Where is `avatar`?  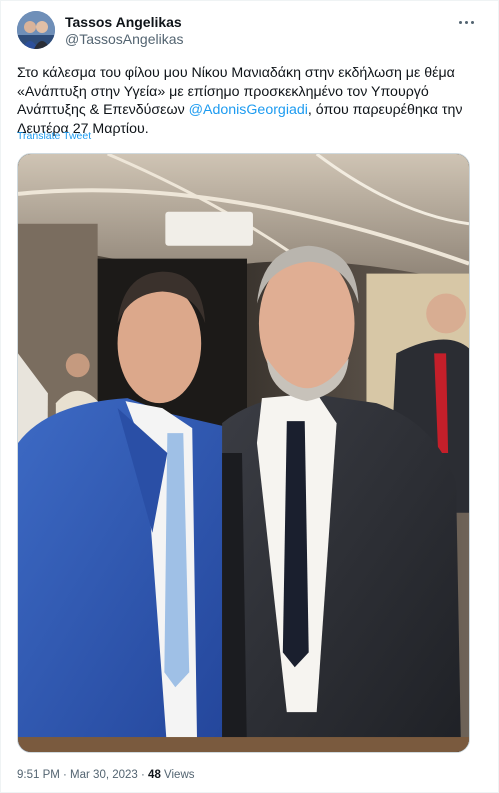 avatar is located at coordinates (36, 30).